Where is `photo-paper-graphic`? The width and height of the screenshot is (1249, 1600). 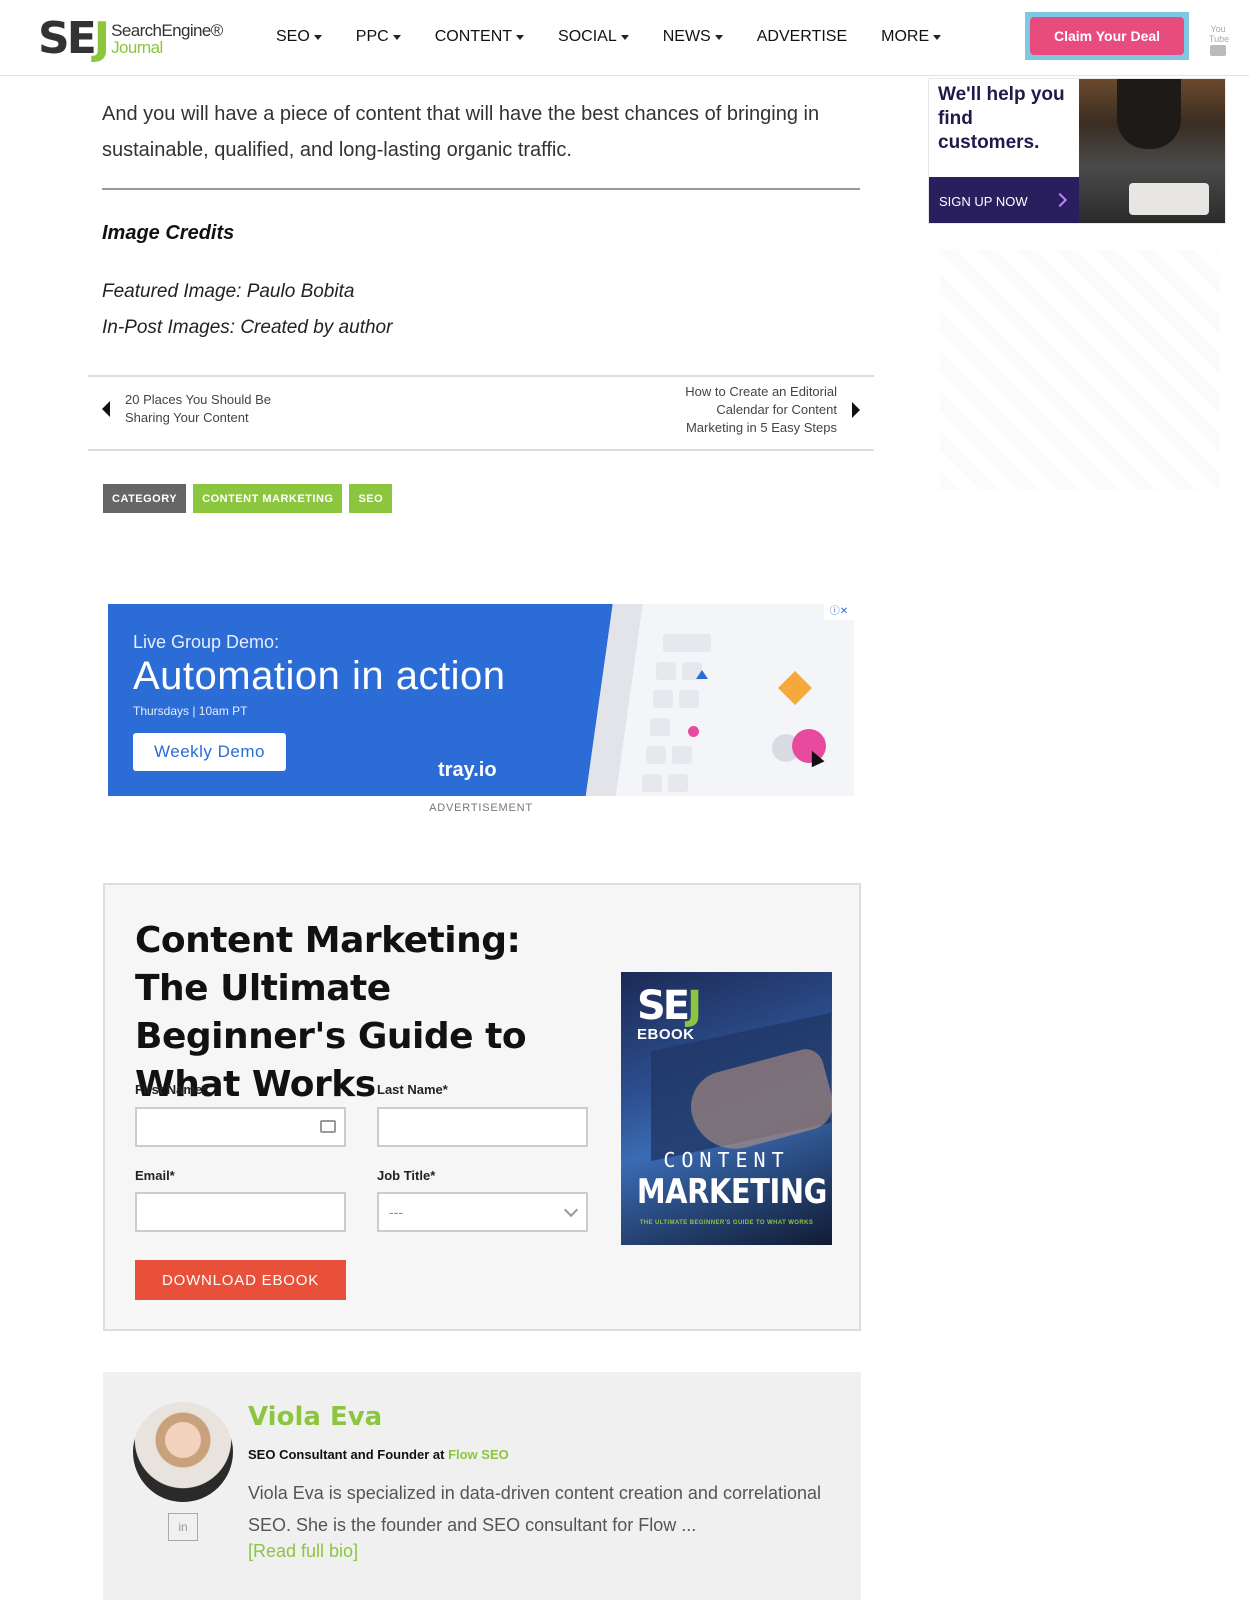 photo-paper-graphic is located at coordinates (1169, 199).